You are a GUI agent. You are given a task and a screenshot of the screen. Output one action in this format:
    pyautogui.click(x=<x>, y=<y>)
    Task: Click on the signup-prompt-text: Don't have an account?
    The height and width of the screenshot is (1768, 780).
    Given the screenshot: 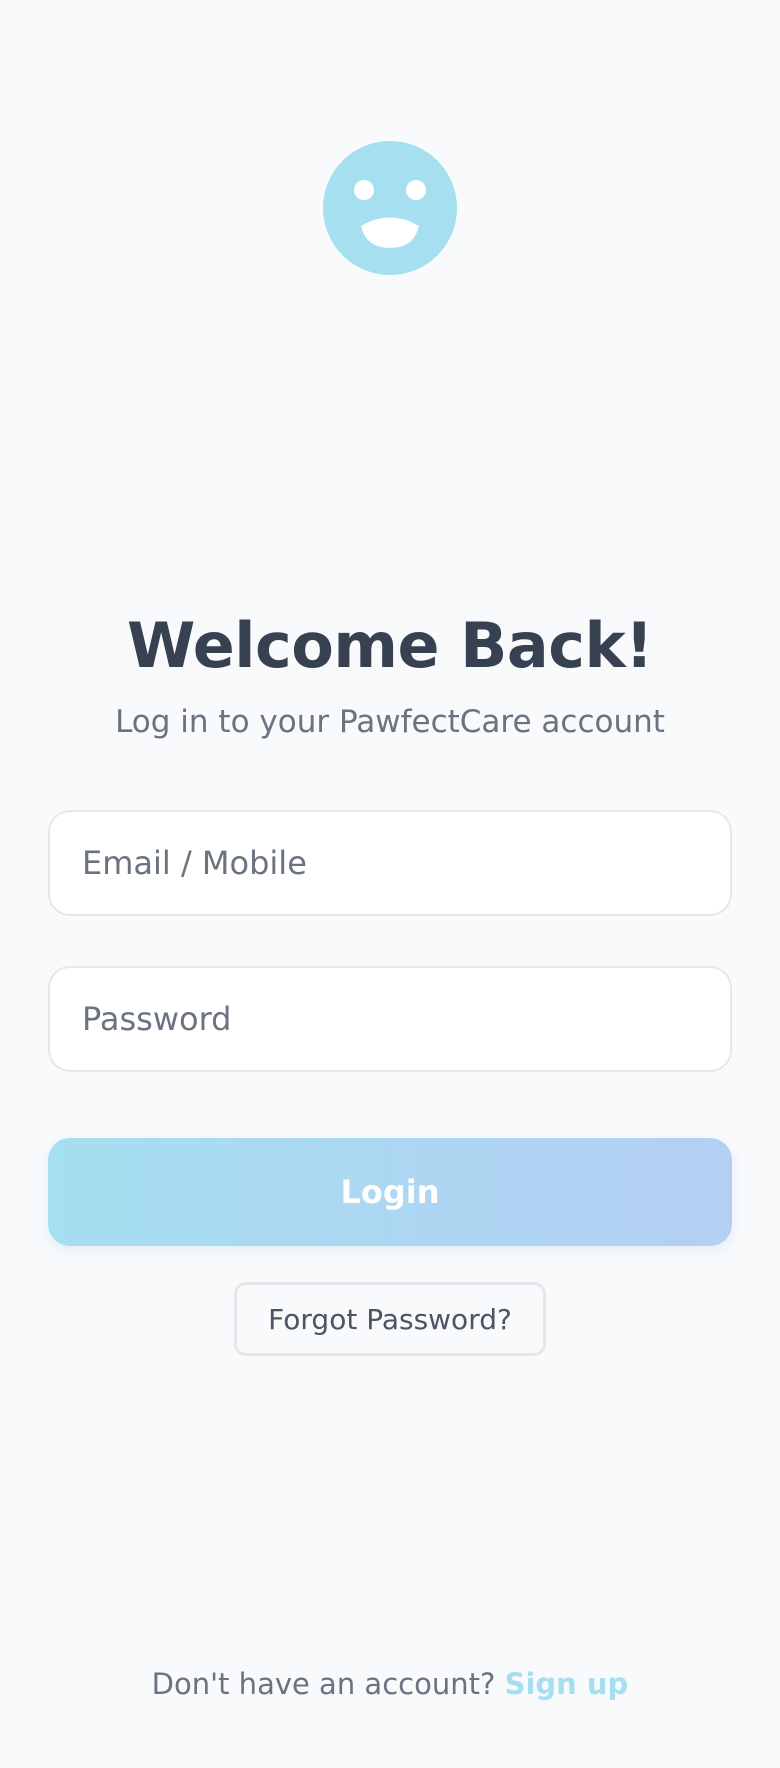 What is the action you would take?
    pyautogui.click(x=323, y=1684)
    